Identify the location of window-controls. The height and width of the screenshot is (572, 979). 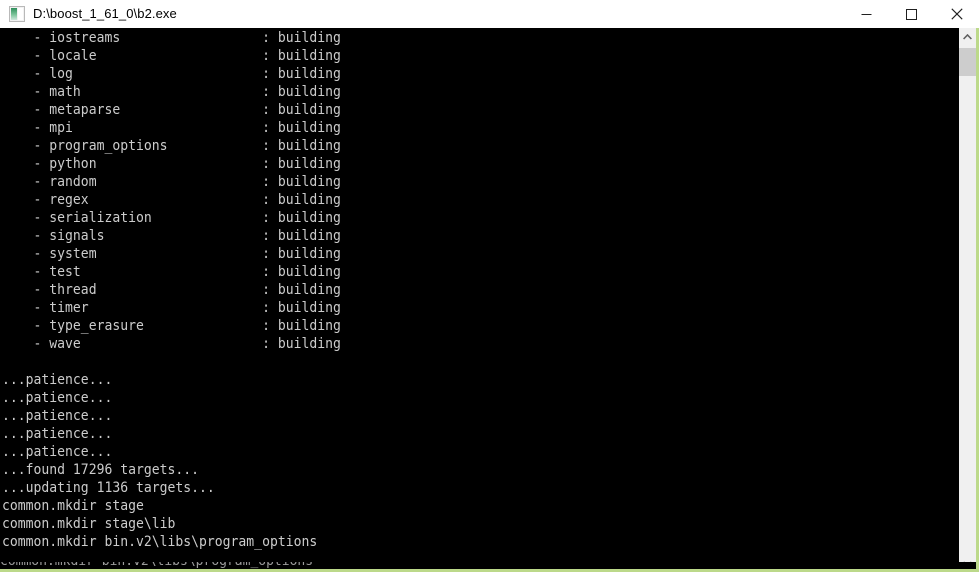
(911, 14).